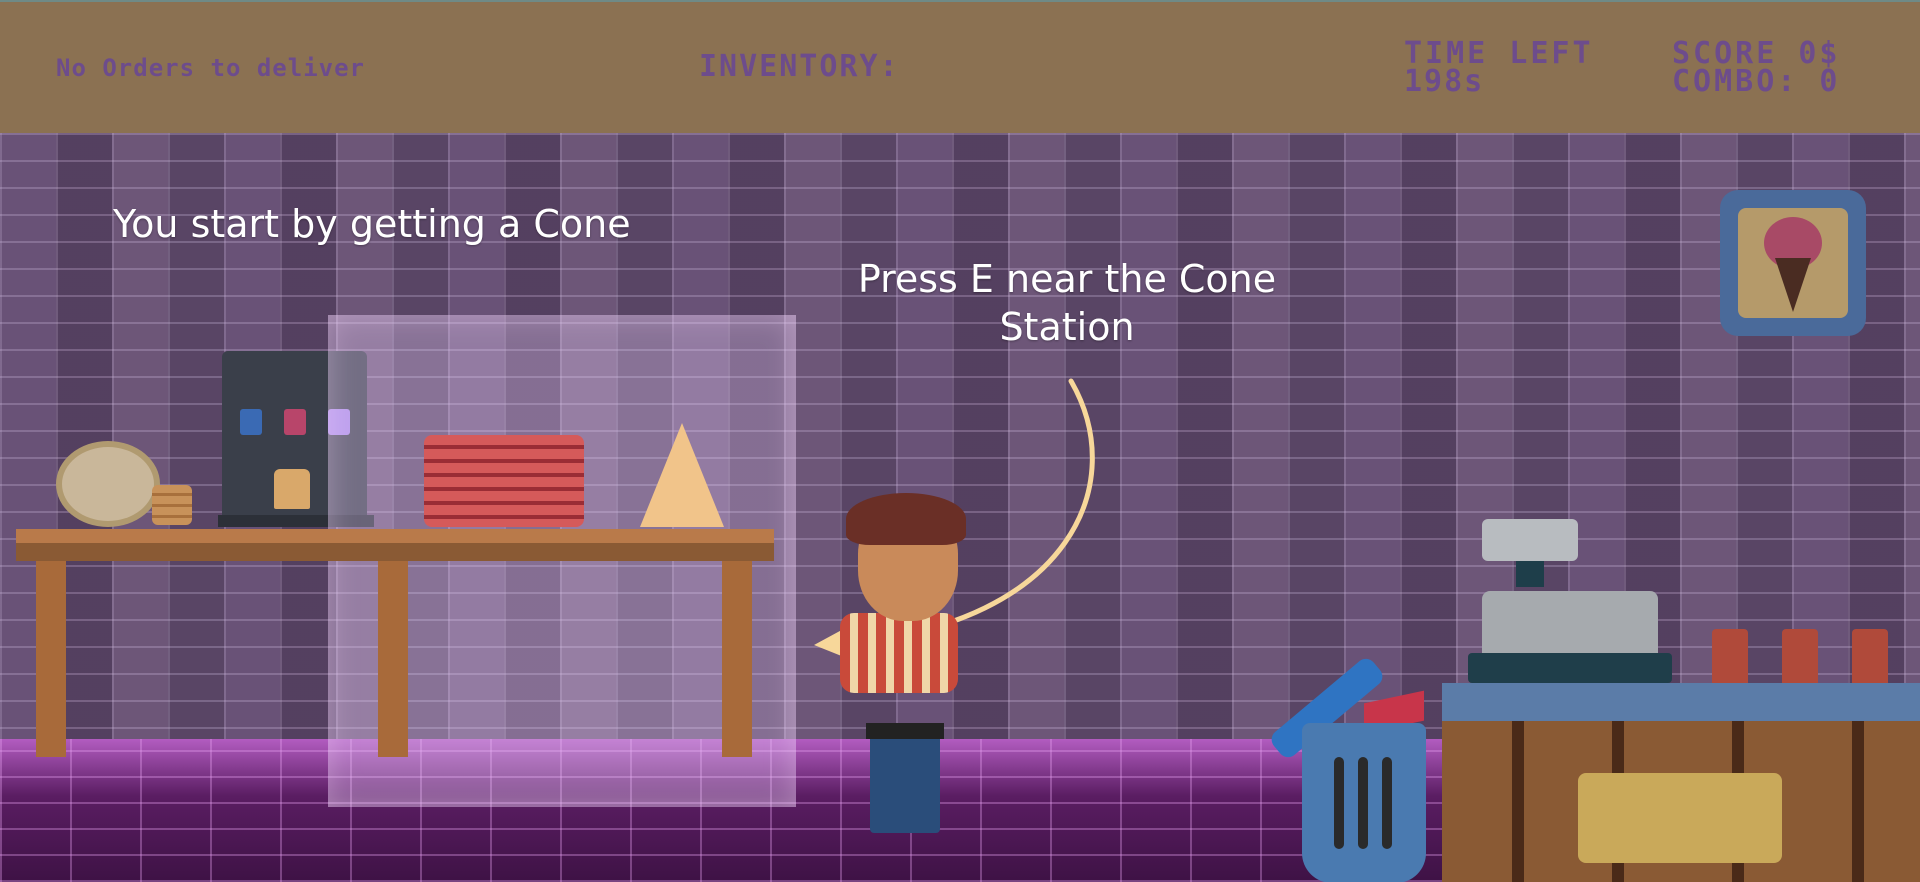 The image size is (1920, 882). Describe the element at coordinates (899, 653) in the screenshot. I see `character-shirt` at that location.